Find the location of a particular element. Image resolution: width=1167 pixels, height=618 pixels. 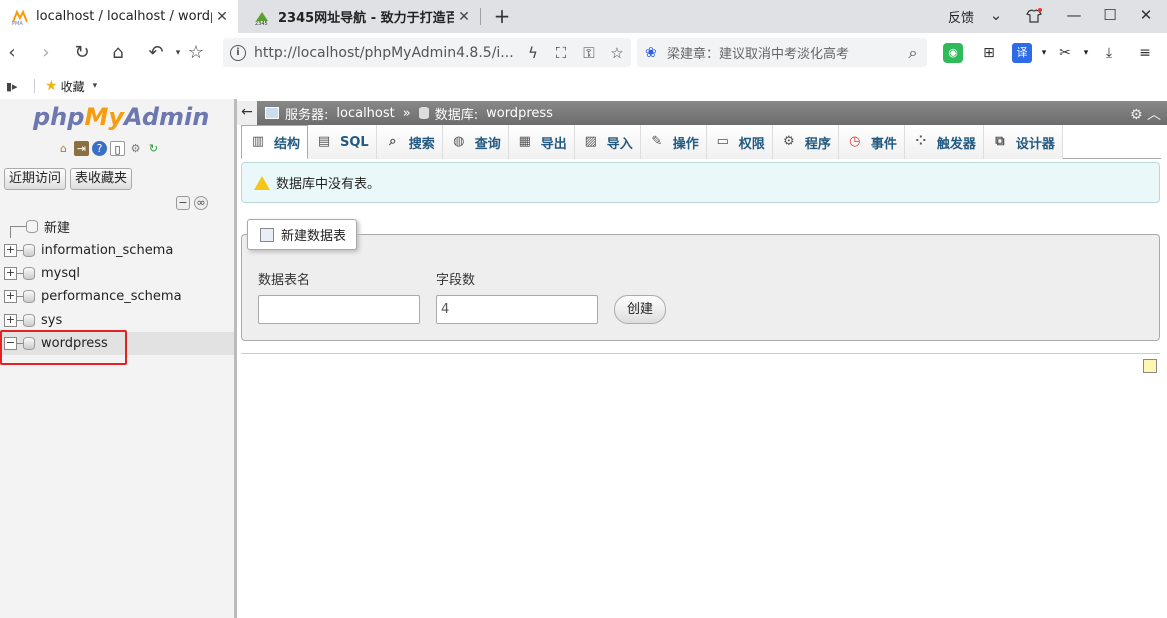

routines-icon: ⚙ is located at coordinates (788, 141).